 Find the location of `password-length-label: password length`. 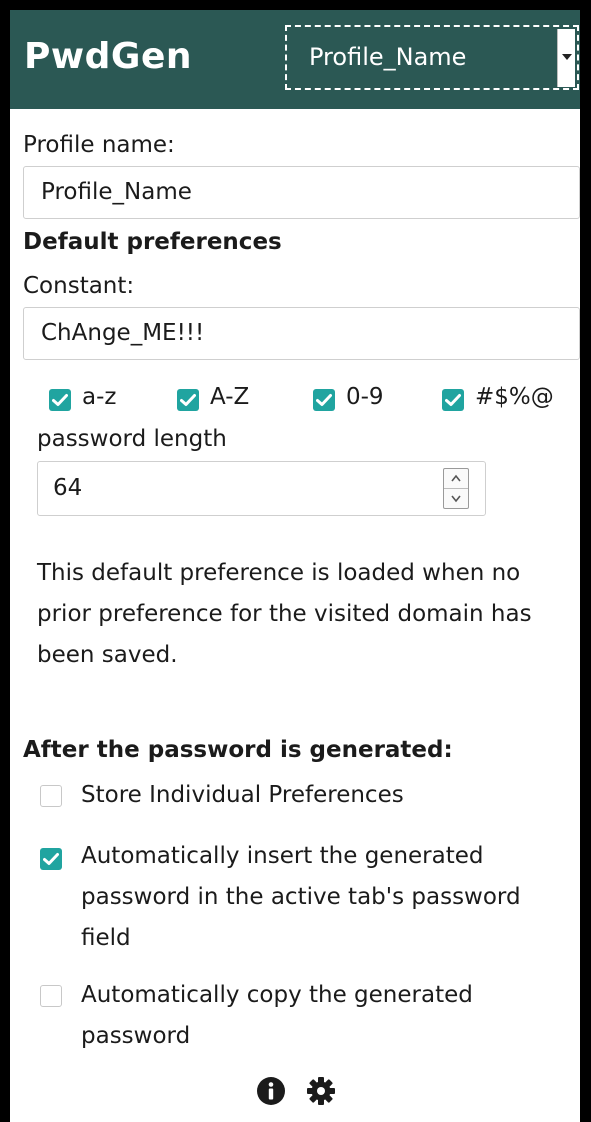

password-length-label: password length is located at coordinates (132, 439).